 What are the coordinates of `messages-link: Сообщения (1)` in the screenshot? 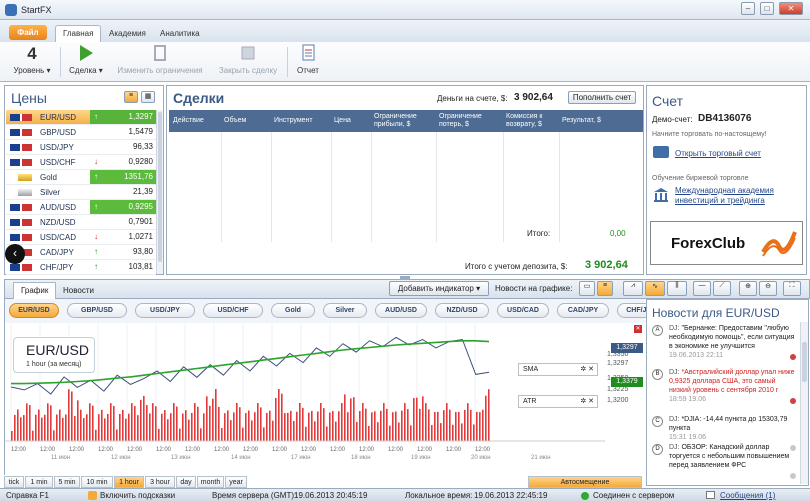 It's located at (747, 495).